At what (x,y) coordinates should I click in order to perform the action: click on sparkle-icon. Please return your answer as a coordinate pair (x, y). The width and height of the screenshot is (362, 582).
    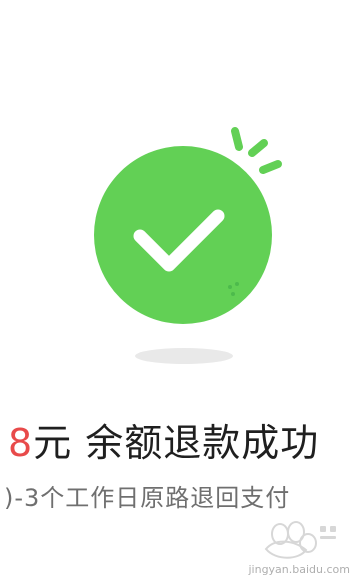
    Looking at the image, I should click on (256, 150).